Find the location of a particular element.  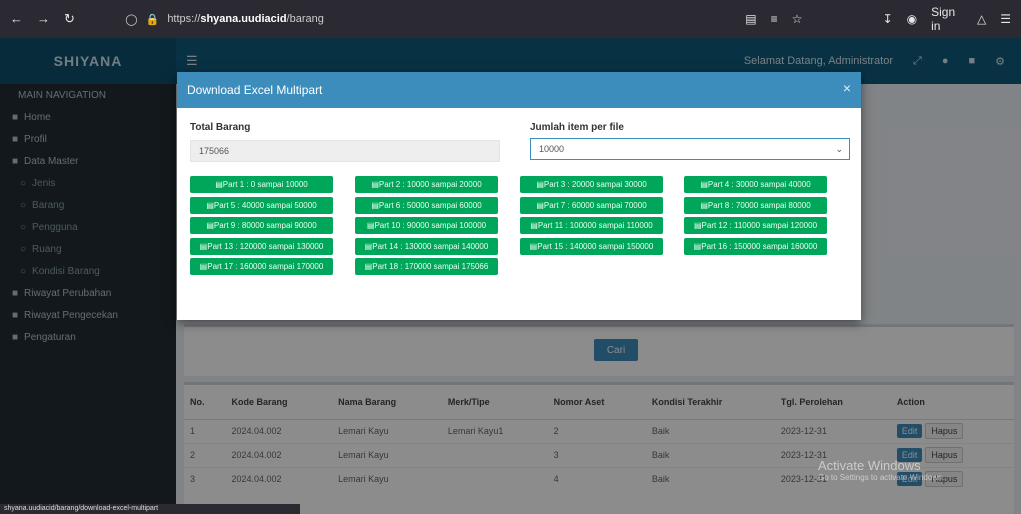

extensions-icon: △ is located at coordinates (981, 19).